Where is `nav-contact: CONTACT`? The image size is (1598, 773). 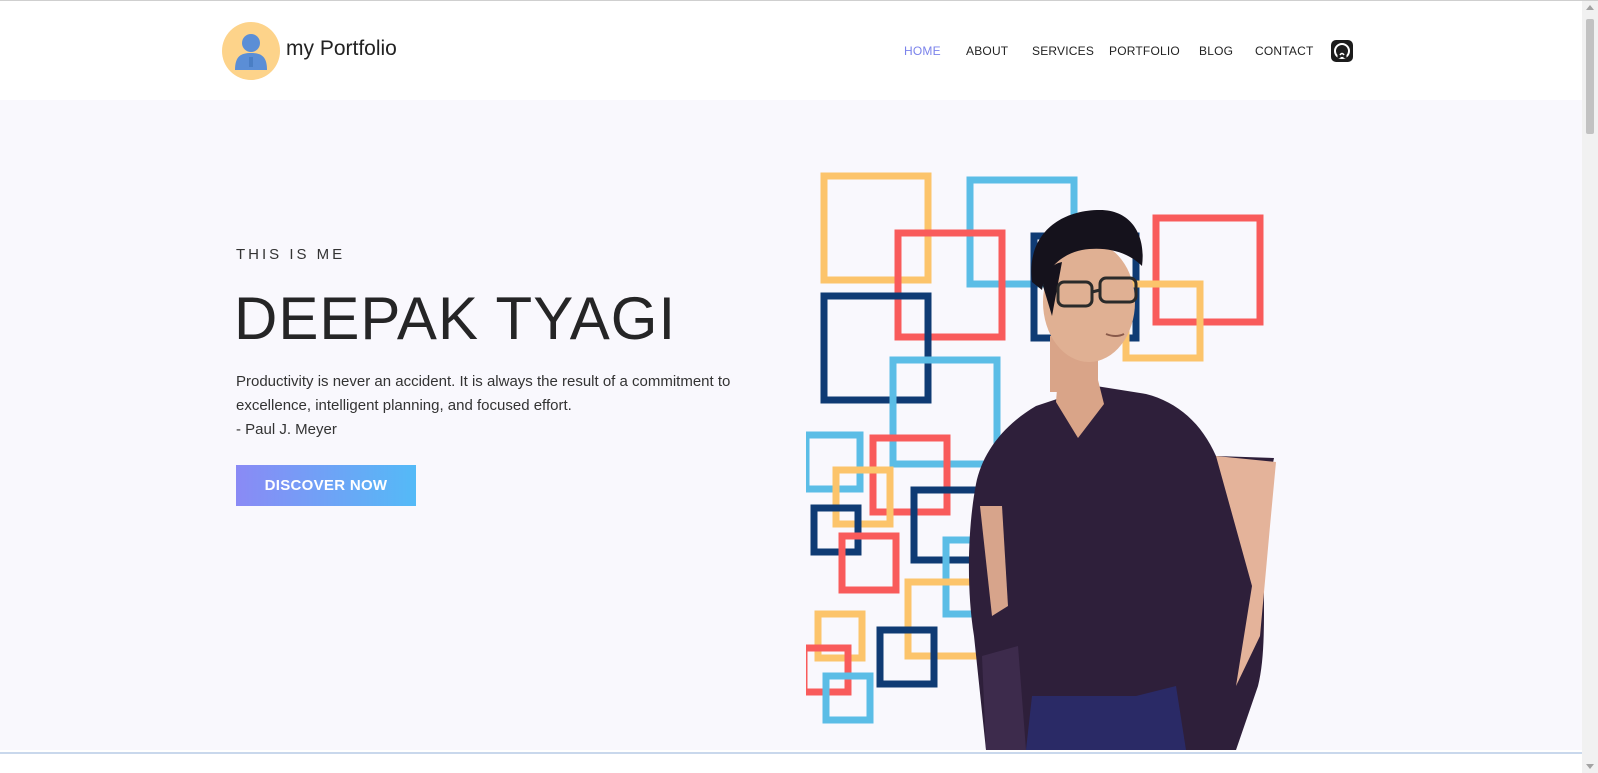 nav-contact: CONTACT is located at coordinates (1284, 51).